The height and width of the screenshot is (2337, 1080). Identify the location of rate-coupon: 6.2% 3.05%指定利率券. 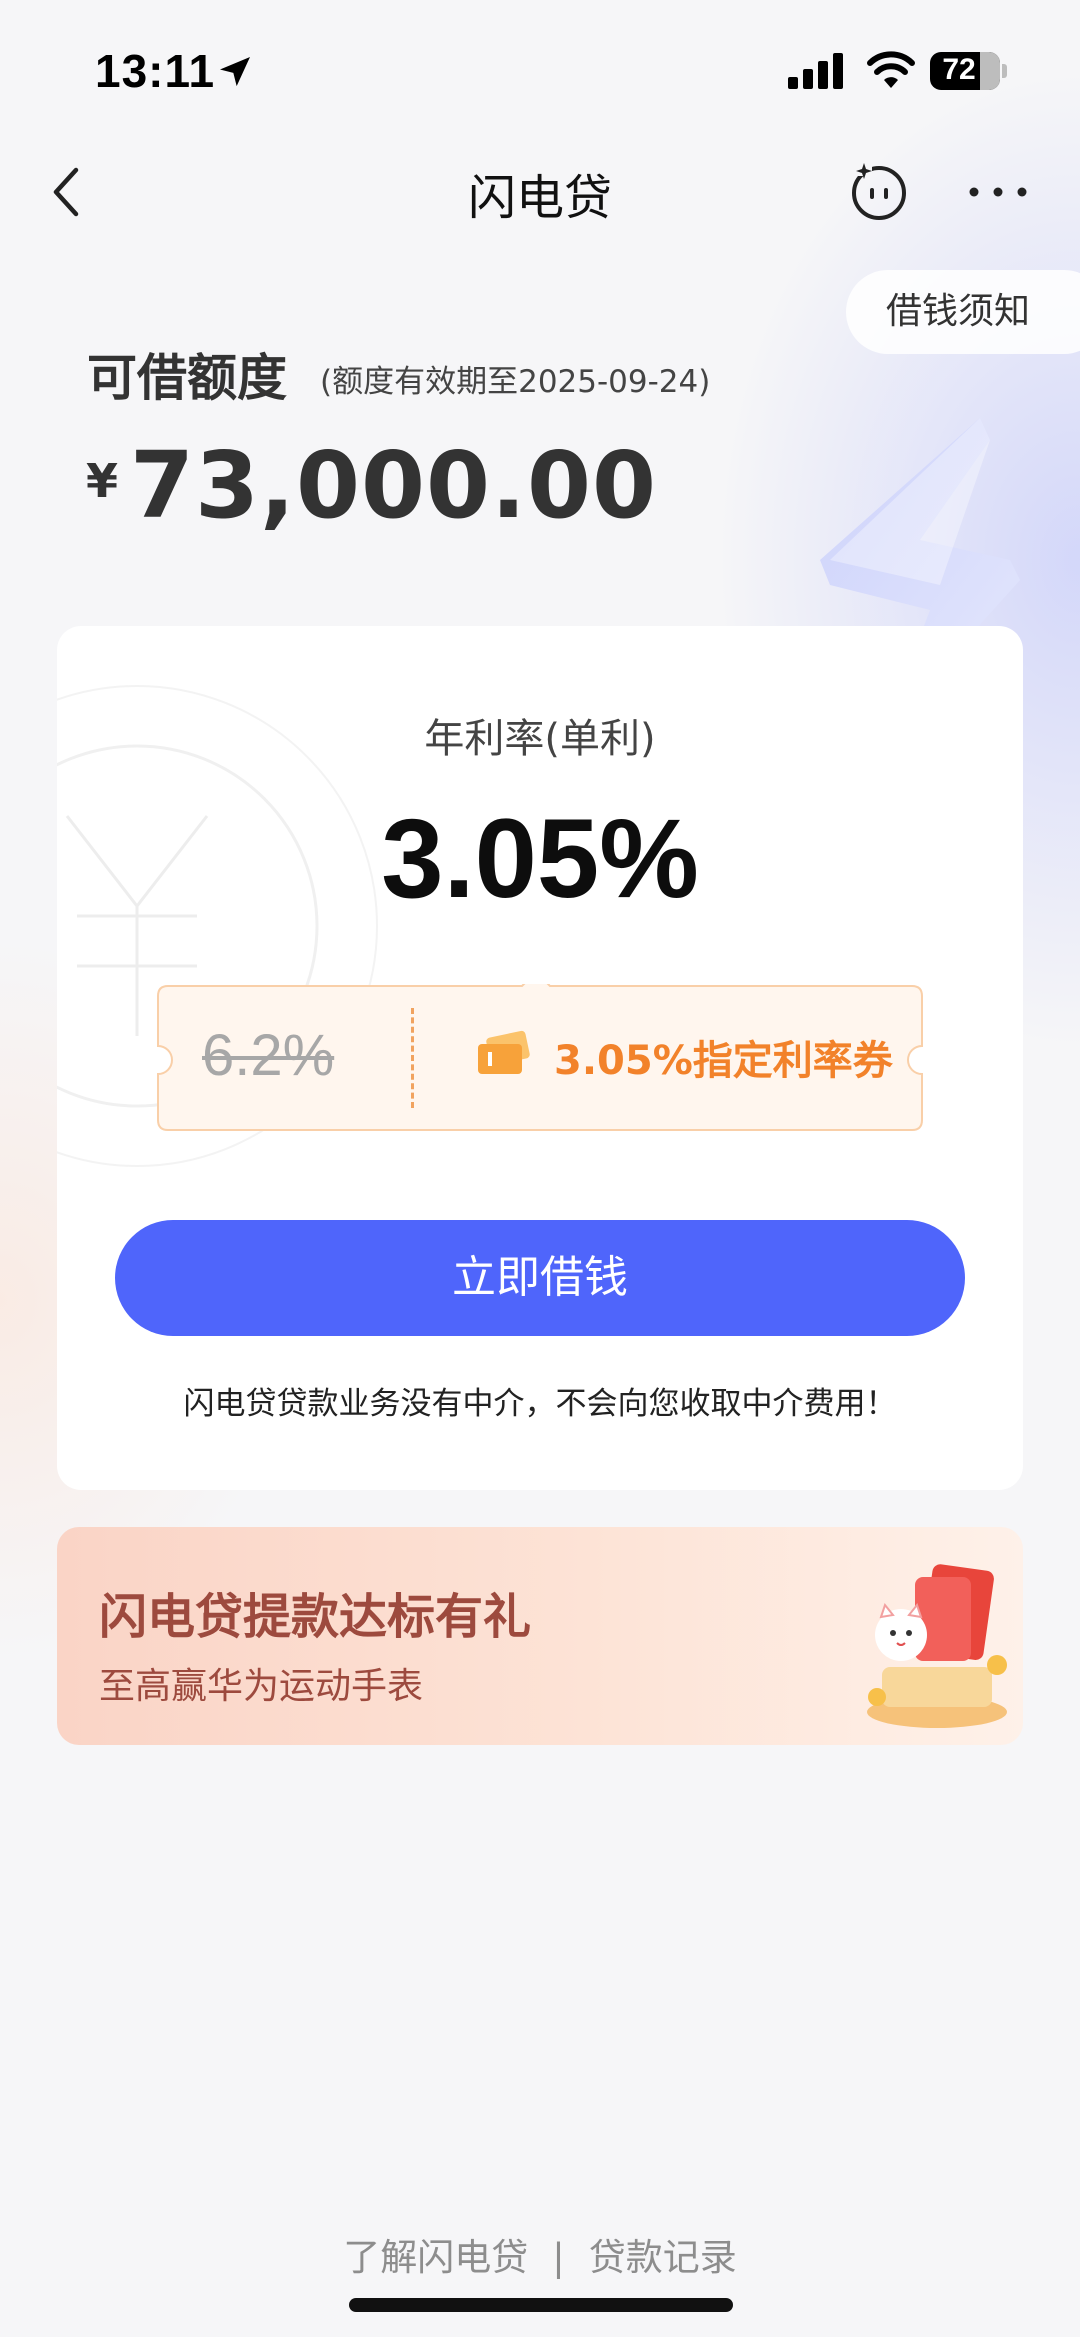
(540, 1058).